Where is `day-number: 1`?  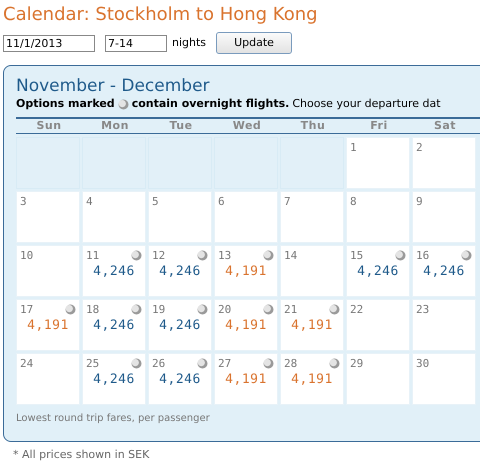 day-number: 1 is located at coordinates (353, 148).